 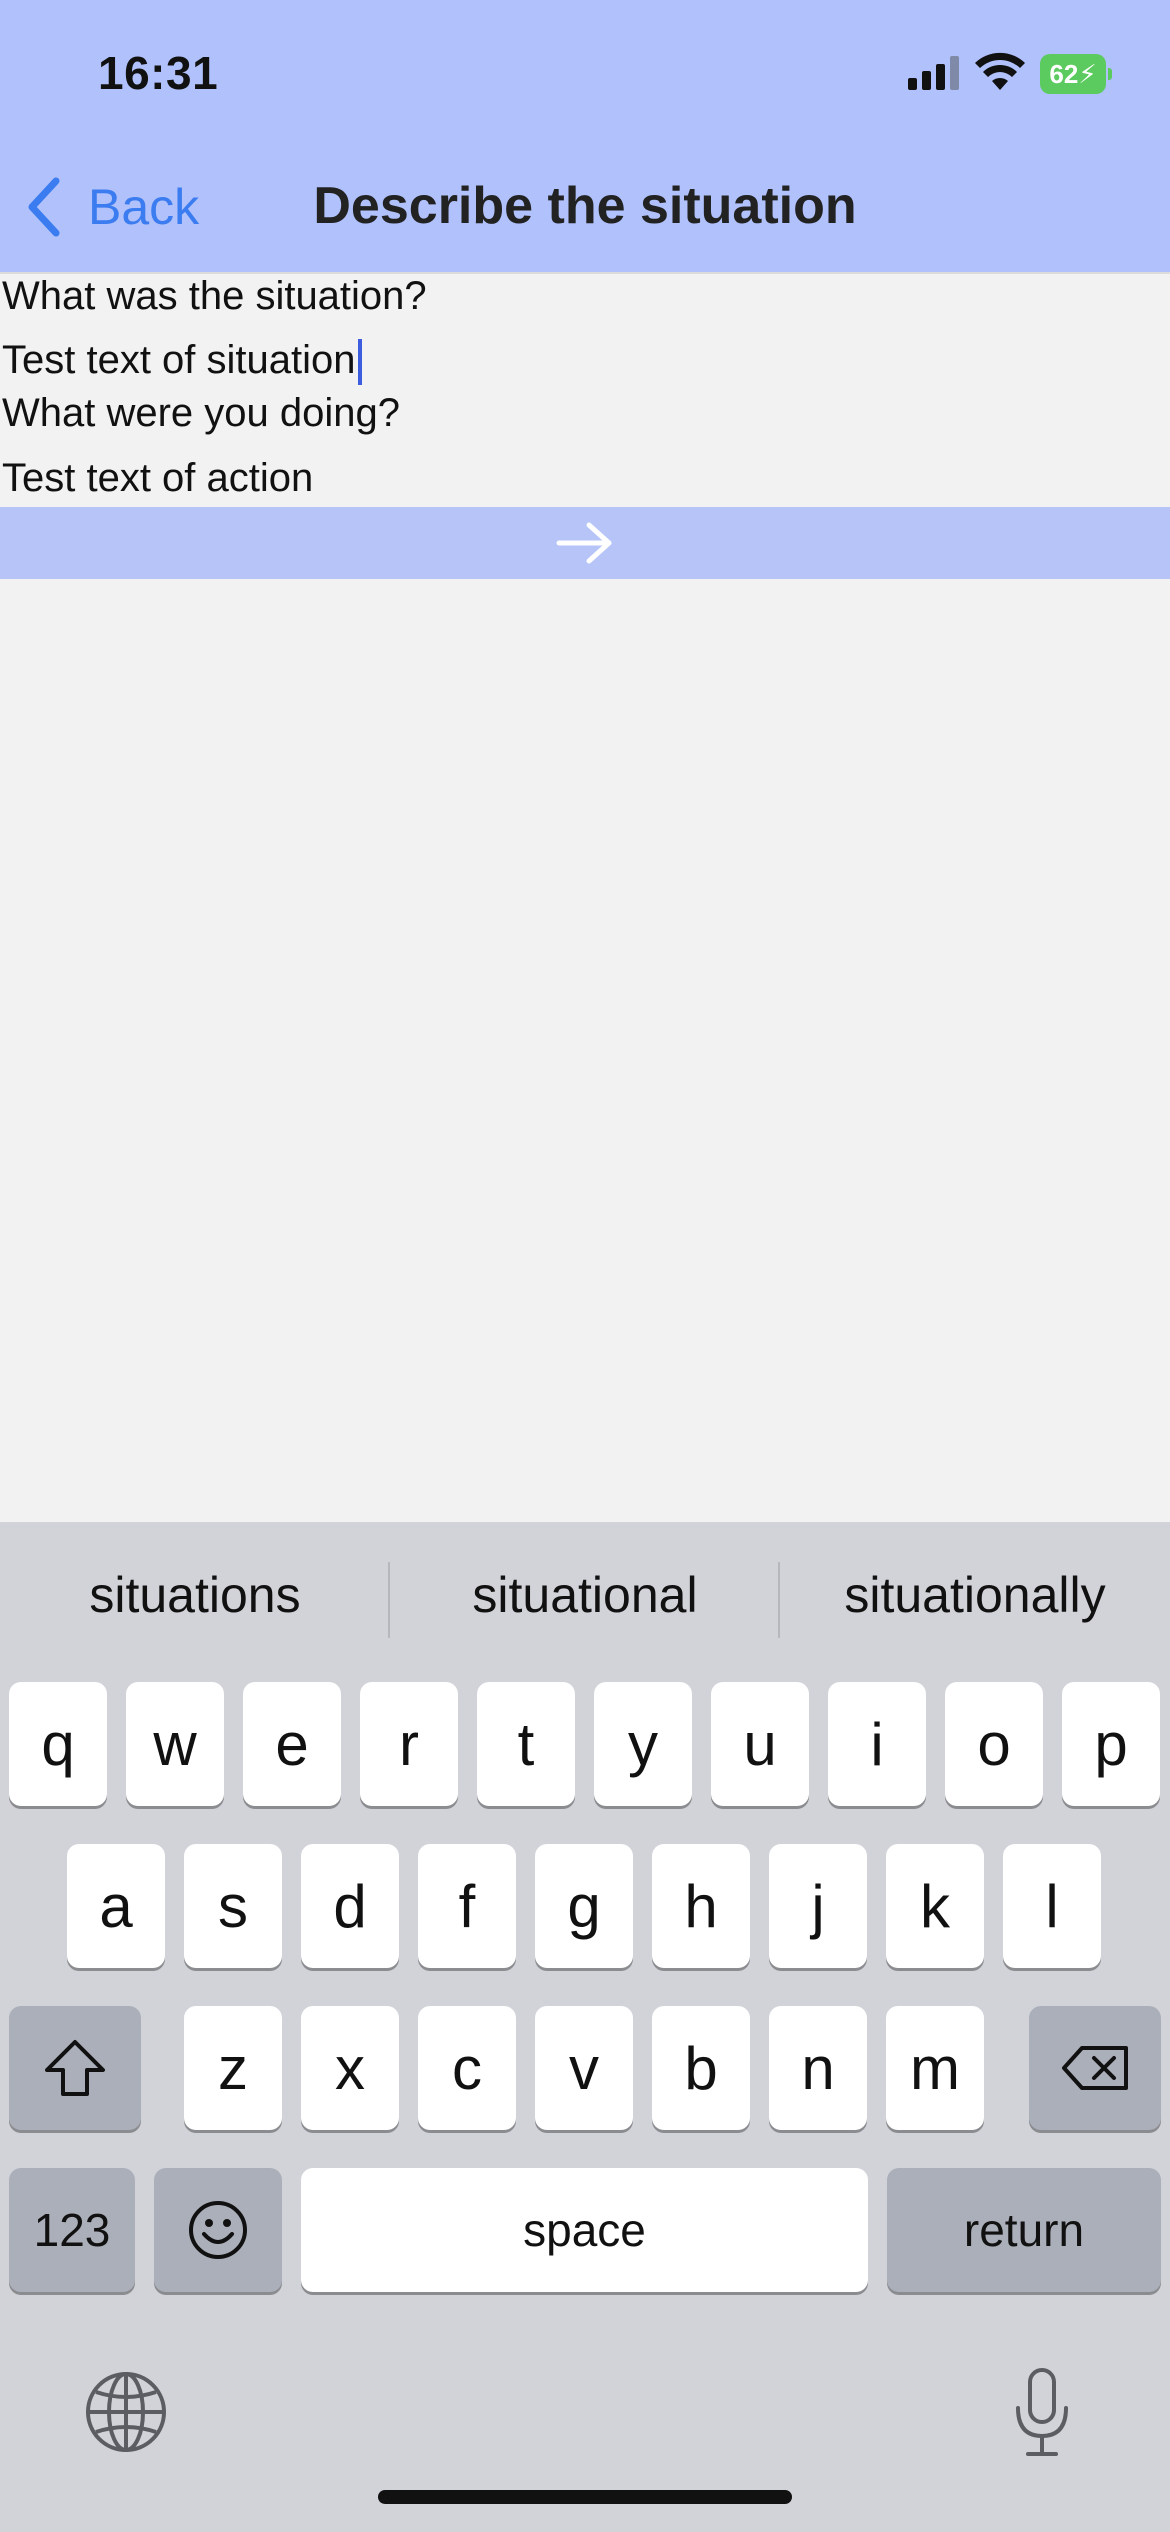 I want to click on wifi-icon, so click(x=1000, y=71).